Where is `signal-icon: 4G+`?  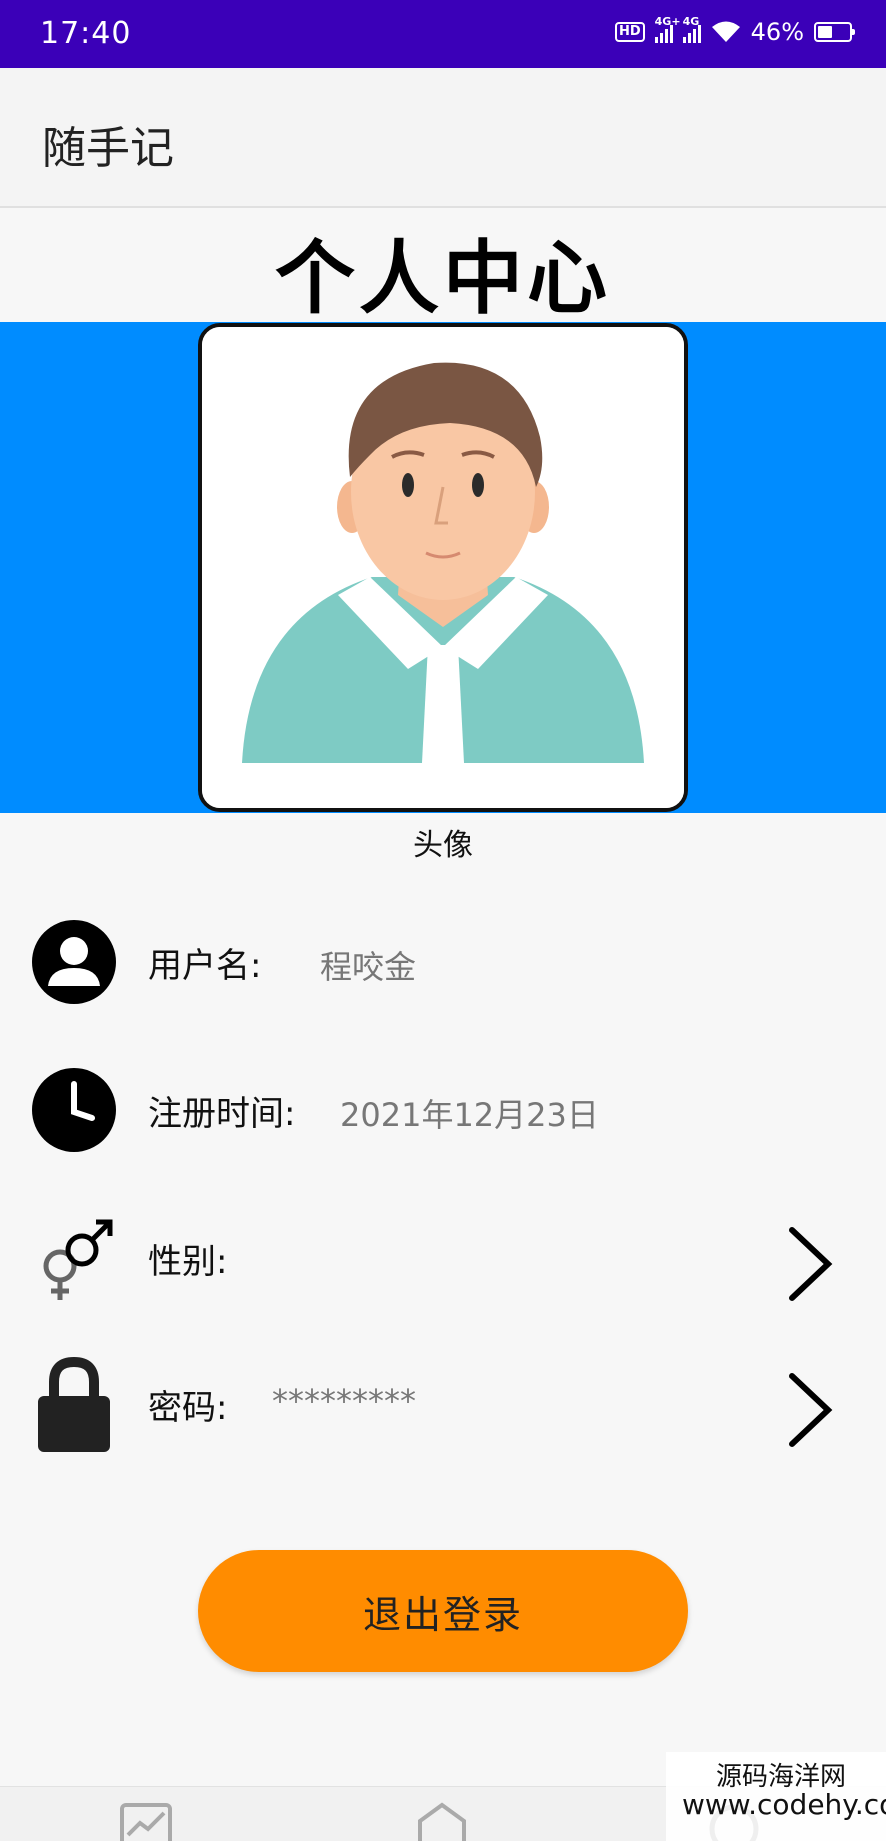
signal-icon: 4G+ is located at coordinates (667, 29).